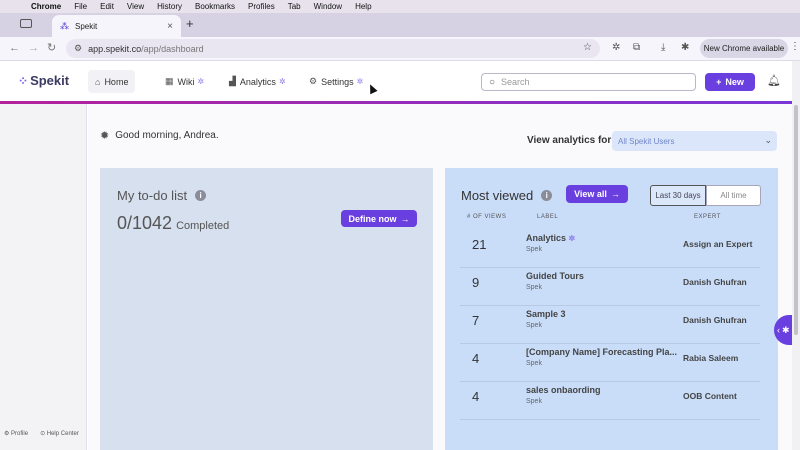 This screenshot has width=800, height=450. I want to click on reload-icon: ↻, so click(51, 48).